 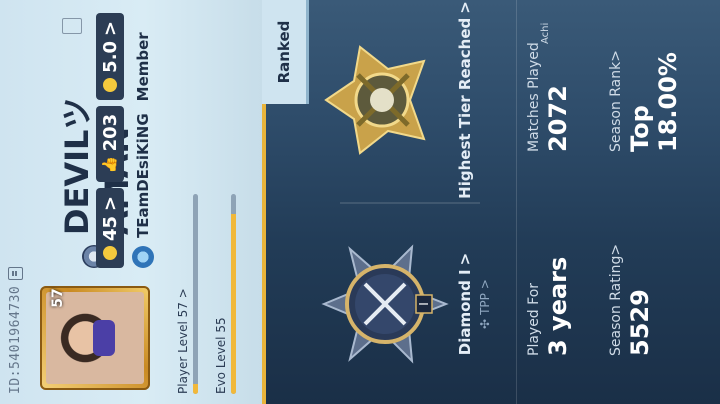 What do you see at coordinates (143, 175) in the screenshot?
I see `clan-name: TEamDEsiKiNG` at bounding box center [143, 175].